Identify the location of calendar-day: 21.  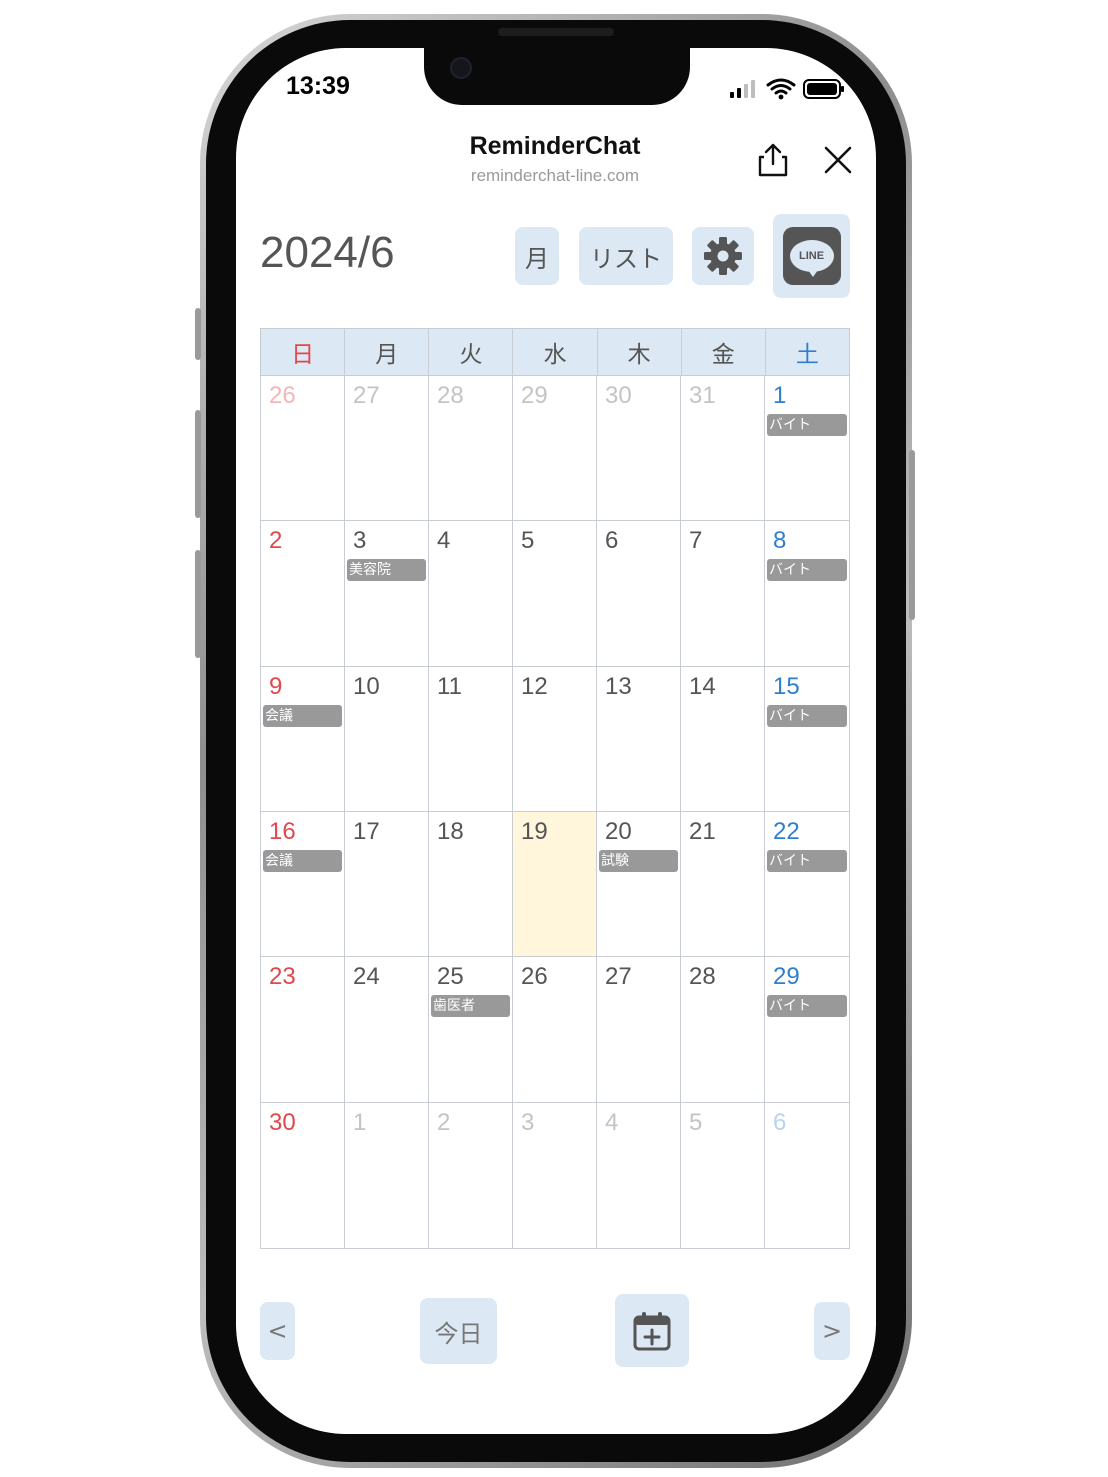
(723, 884).